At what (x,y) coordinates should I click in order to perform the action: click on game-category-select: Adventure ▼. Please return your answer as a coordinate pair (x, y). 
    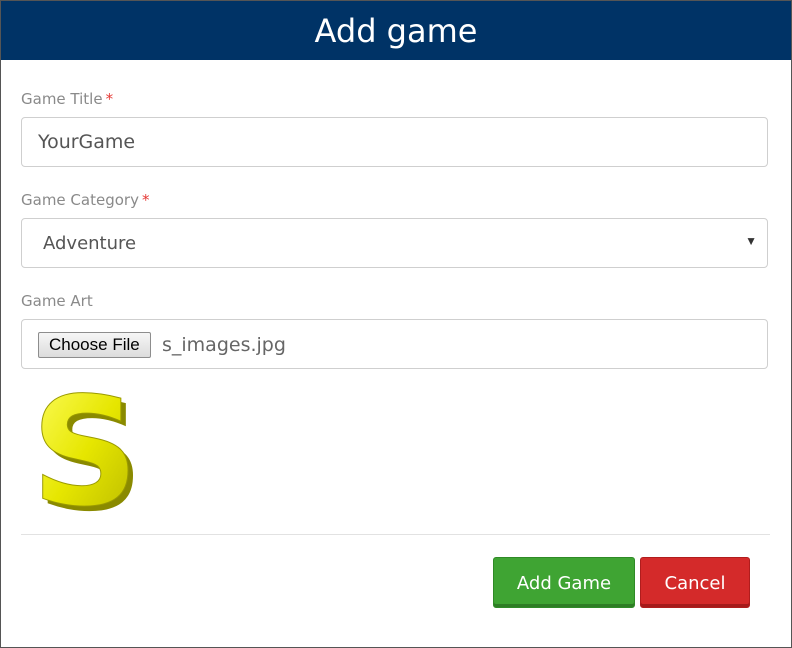
    Looking at the image, I should click on (394, 243).